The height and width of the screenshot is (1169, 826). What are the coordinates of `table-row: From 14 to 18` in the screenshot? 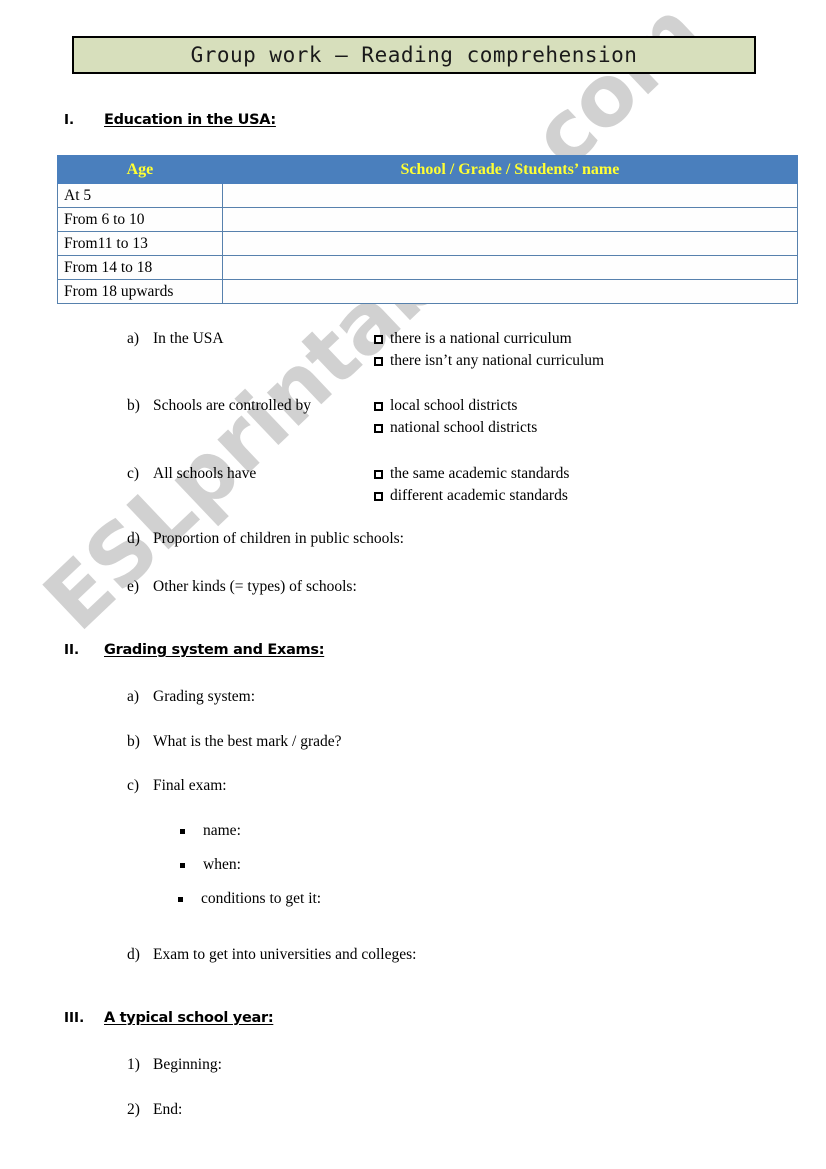 It's located at (428, 267).